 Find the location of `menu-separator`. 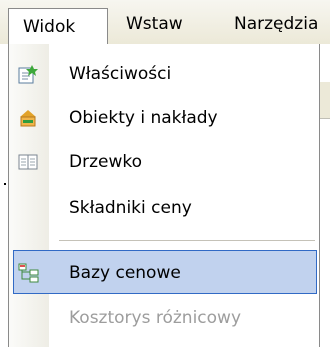

menu-separator is located at coordinates (187, 240).